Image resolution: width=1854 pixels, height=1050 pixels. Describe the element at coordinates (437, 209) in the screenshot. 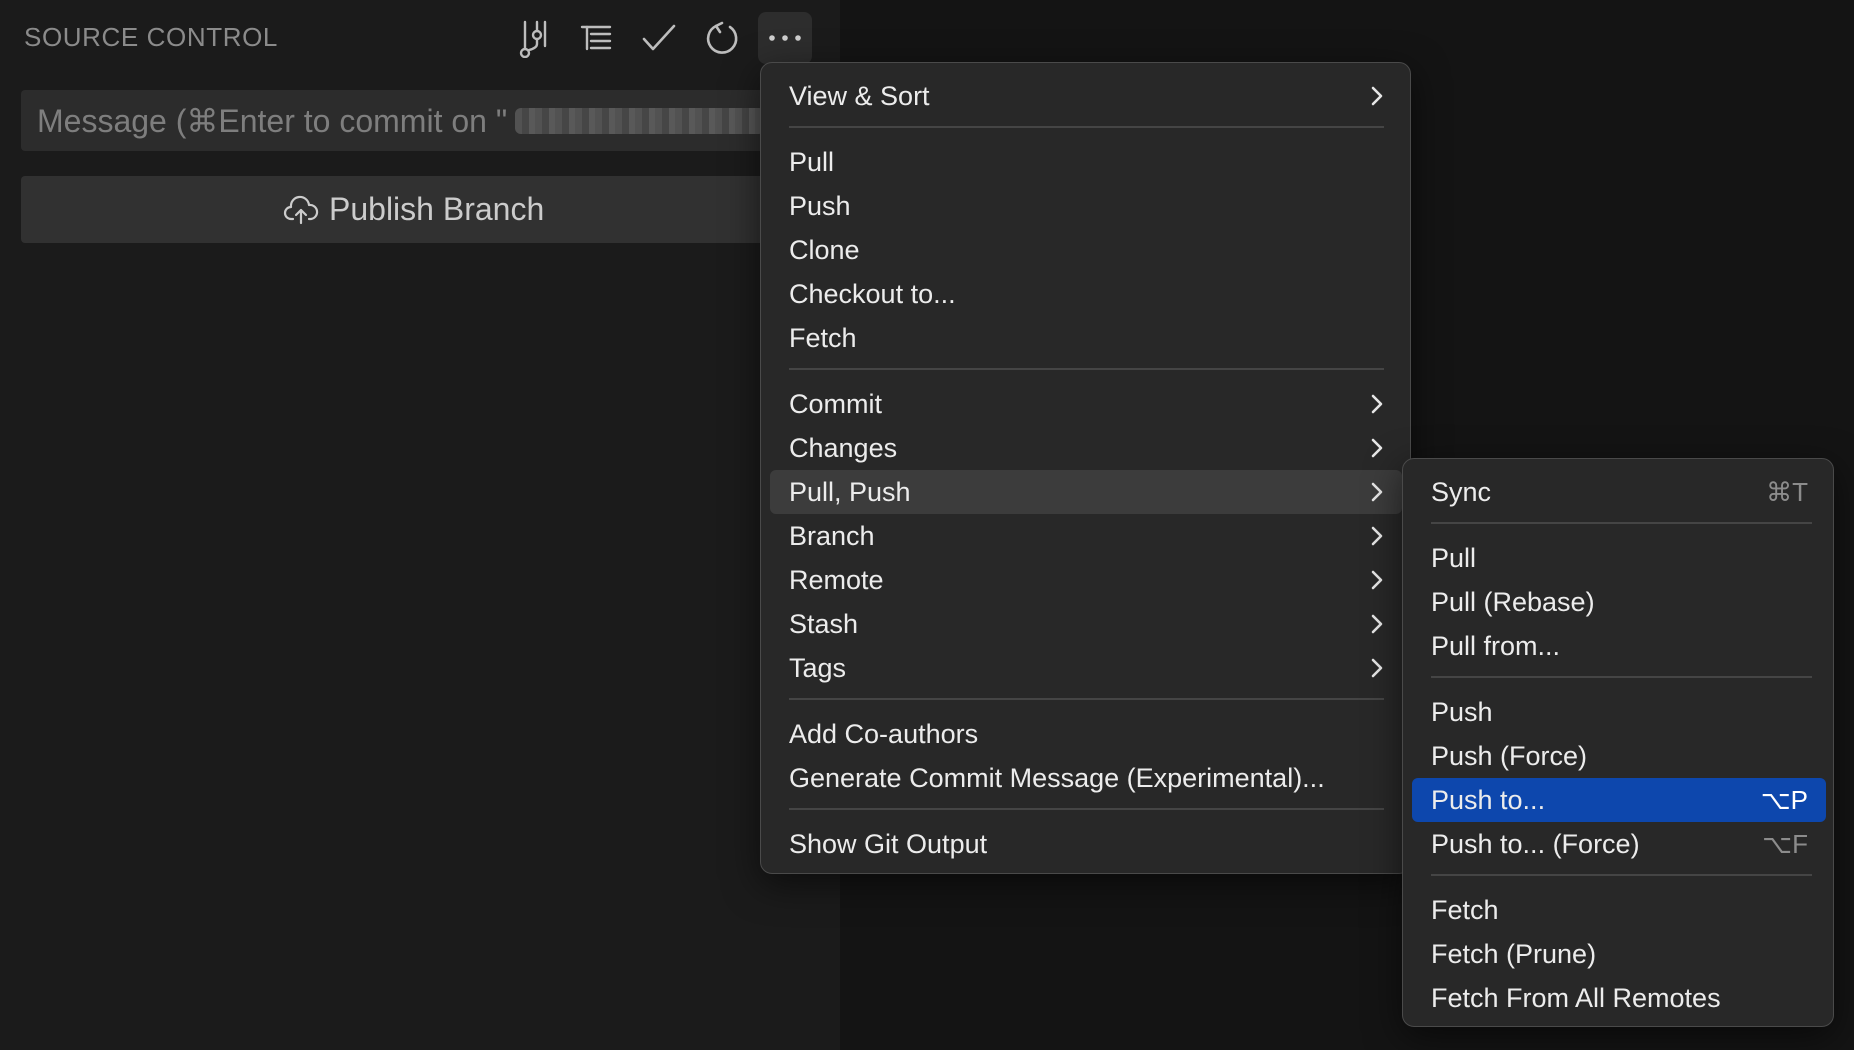

I see `publish-branch-label: Publish Branch` at that location.